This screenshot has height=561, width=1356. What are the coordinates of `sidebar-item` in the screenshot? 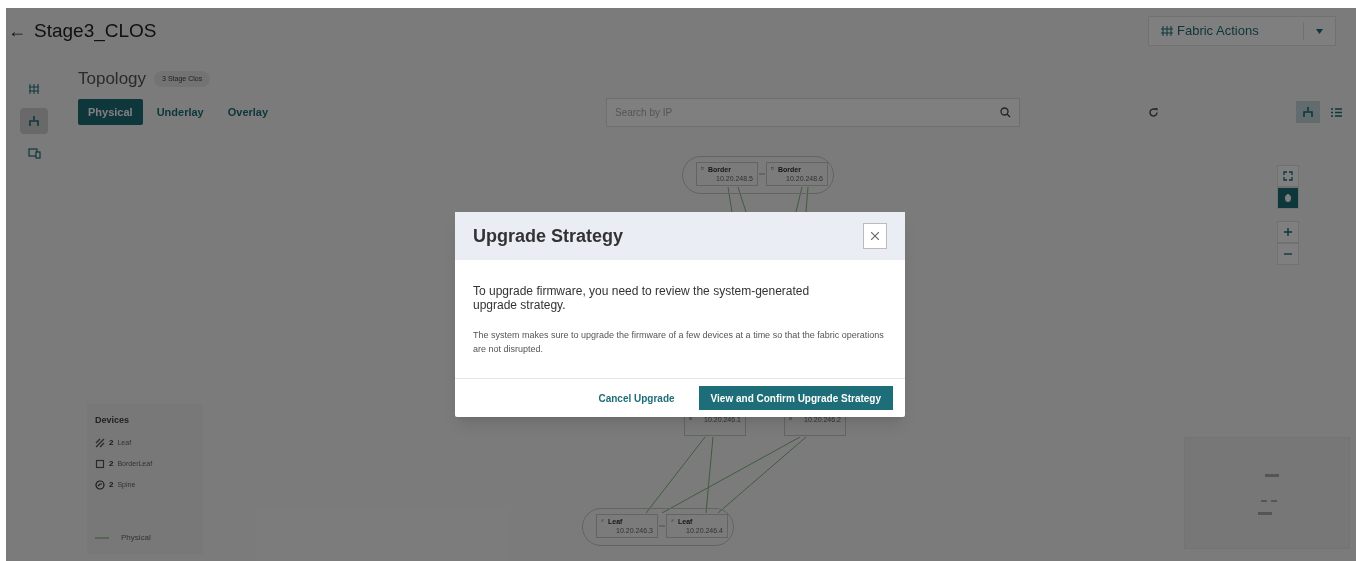 It's located at (34, 121).